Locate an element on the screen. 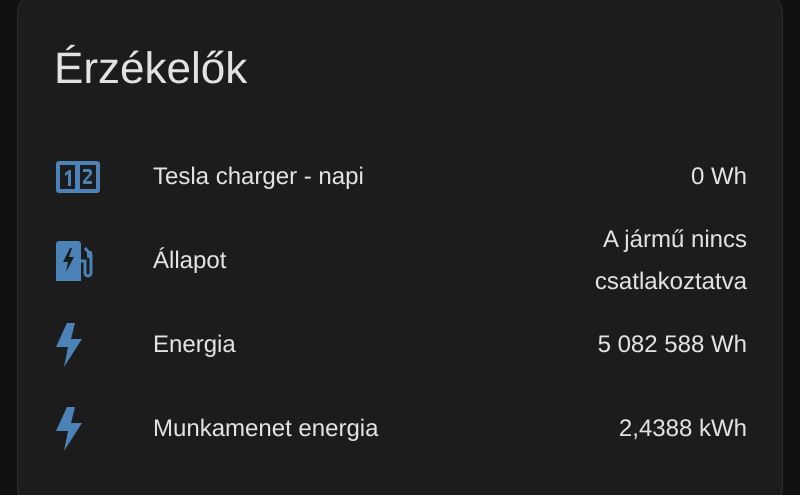 The height and width of the screenshot is (495, 800). sensor-value: 2,4388 kWh is located at coordinates (682, 429).